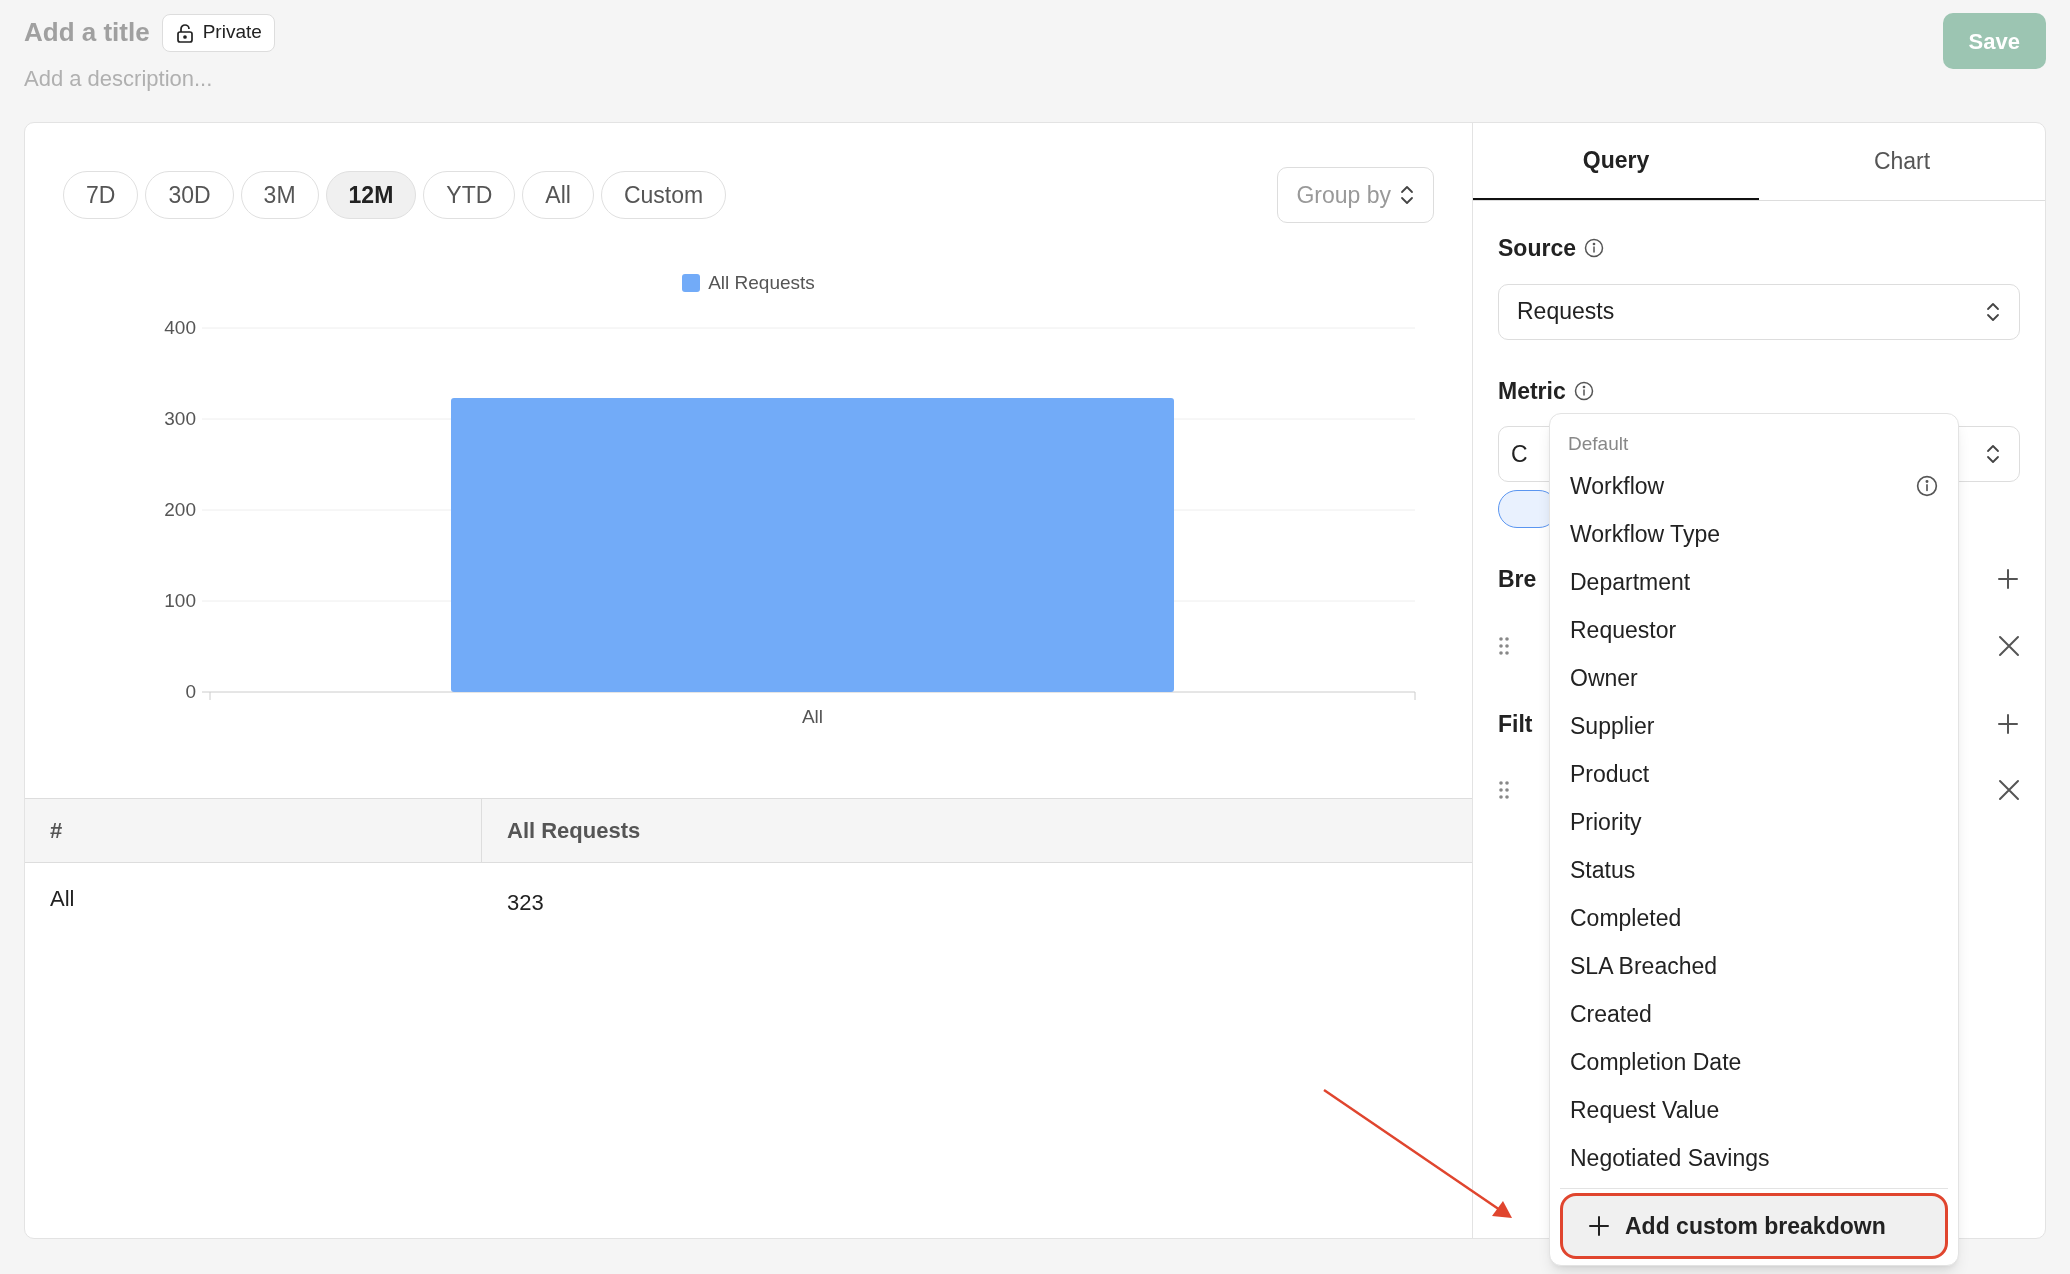 The width and height of the screenshot is (2070, 1274). What do you see at coordinates (1754, 582) in the screenshot?
I see `menu-item: Department` at bounding box center [1754, 582].